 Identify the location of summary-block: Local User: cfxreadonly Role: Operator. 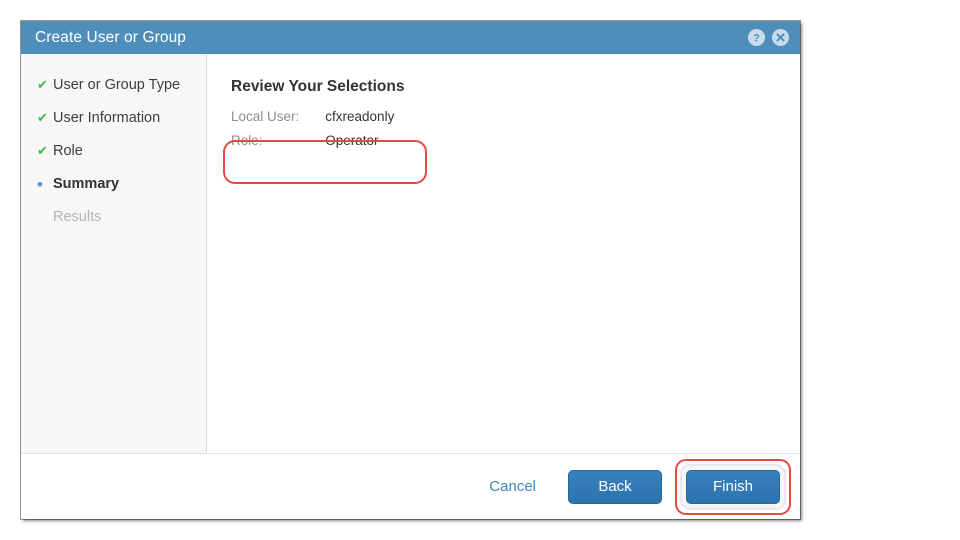
(325, 145).